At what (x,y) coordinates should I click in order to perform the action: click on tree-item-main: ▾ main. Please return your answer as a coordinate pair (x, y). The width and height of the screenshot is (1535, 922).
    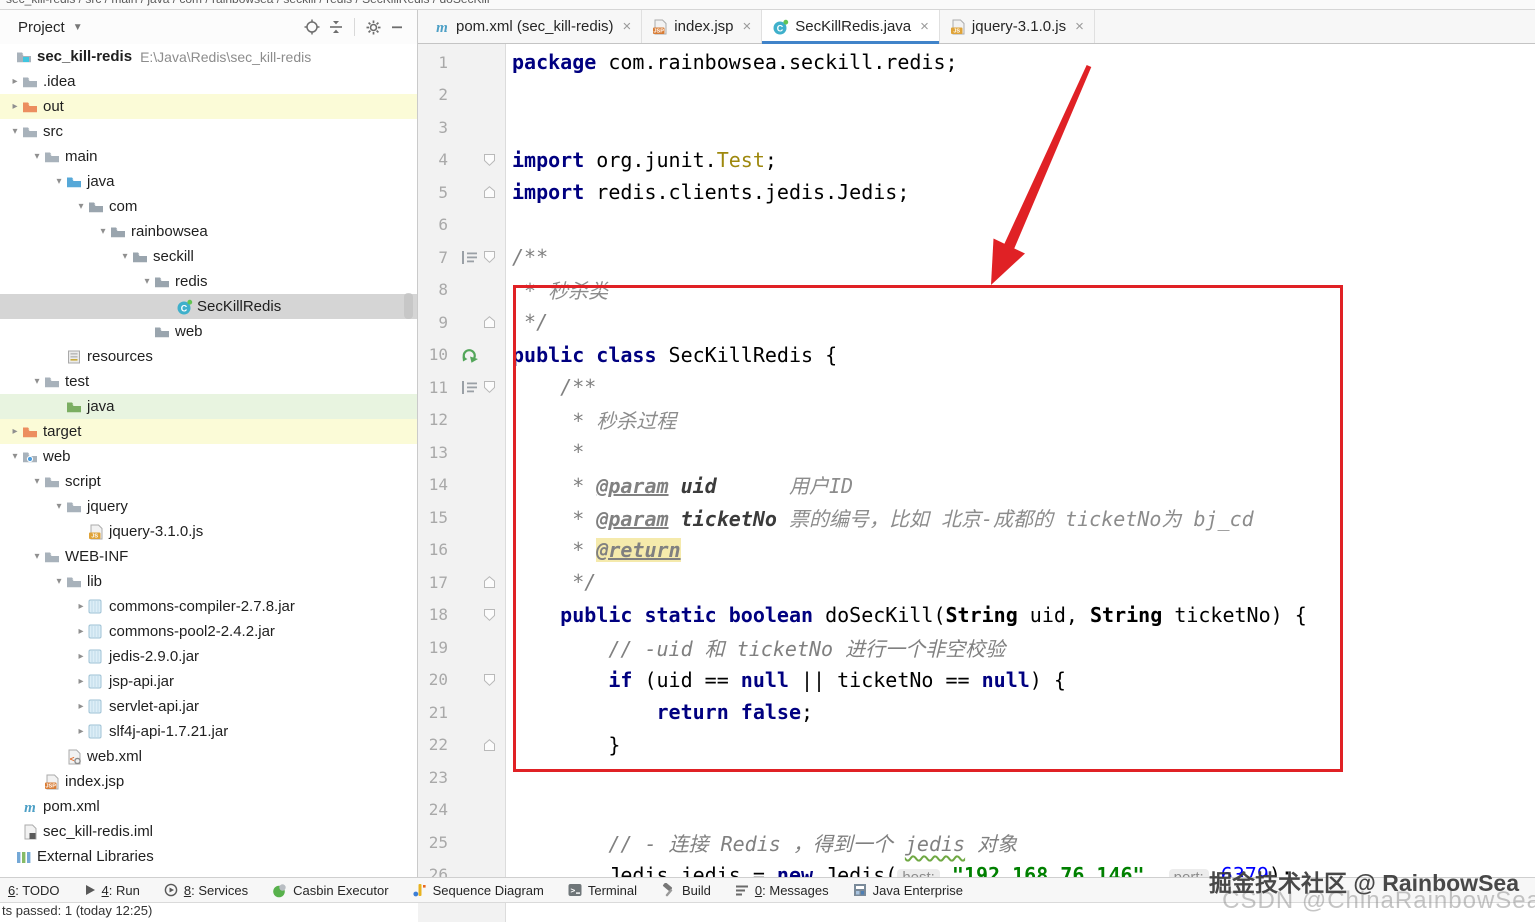
    Looking at the image, I should click on (208, 156).